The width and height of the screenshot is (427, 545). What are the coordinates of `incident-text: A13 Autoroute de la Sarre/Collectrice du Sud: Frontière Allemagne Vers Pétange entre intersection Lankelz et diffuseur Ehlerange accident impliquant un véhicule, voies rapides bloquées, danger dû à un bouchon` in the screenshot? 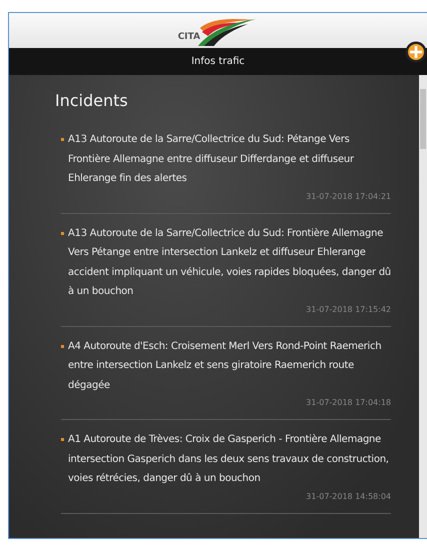 It's located at (229, 263).